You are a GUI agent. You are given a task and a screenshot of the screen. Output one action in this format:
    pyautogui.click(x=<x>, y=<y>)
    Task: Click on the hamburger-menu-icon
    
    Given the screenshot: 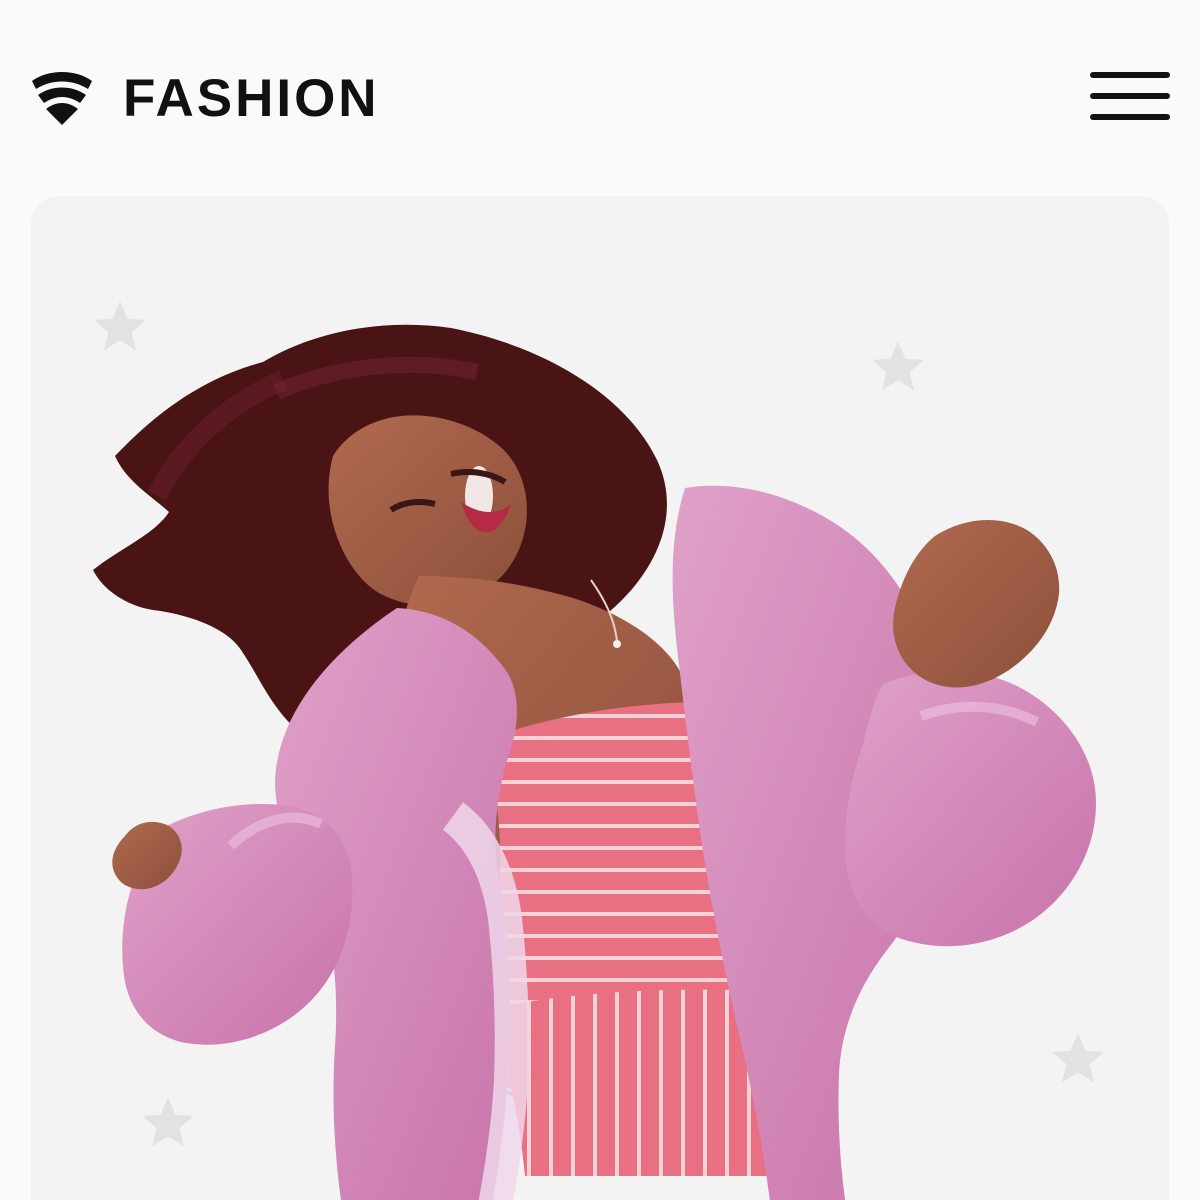 What is the action you would take?
    pyautogui.click(x=1130, y=75)
    